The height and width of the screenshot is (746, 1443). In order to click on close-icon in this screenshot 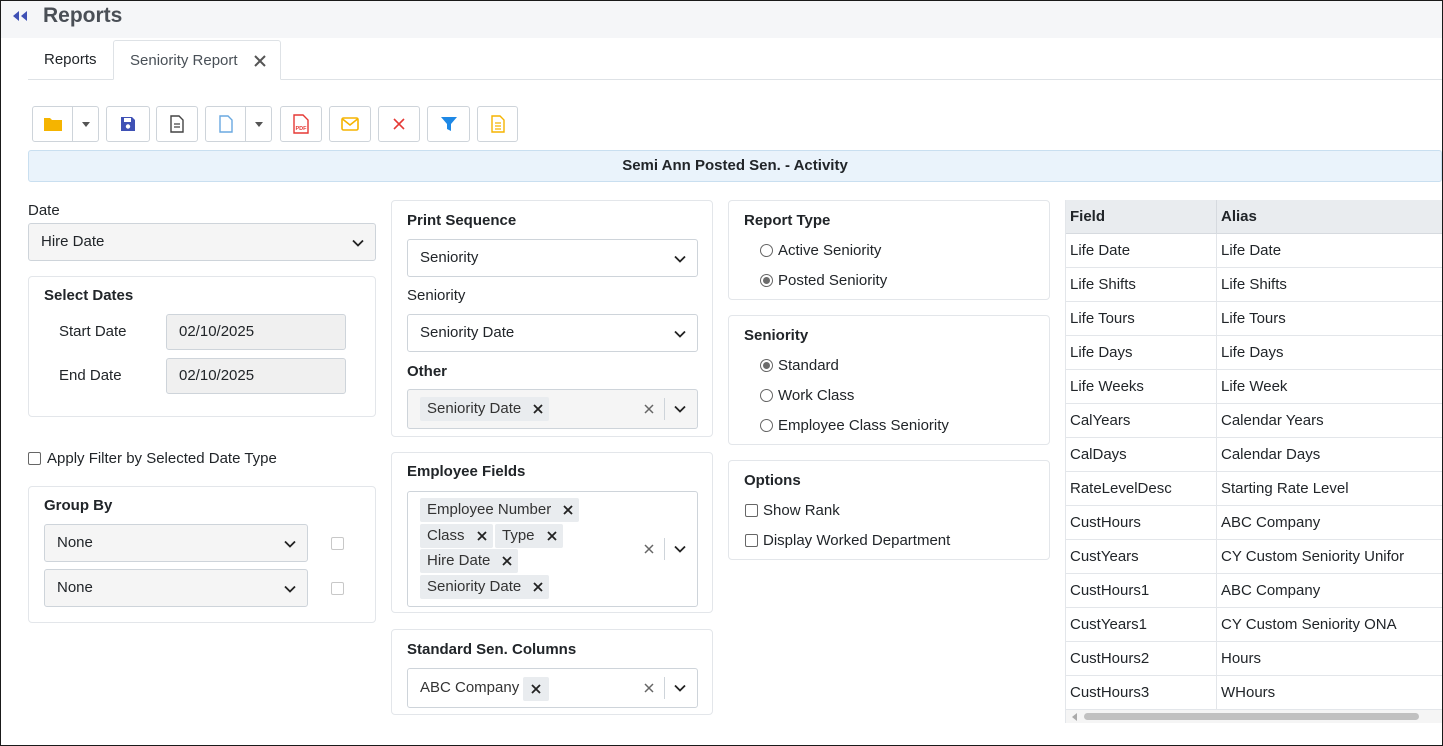, I will do `click(260, 61)`.